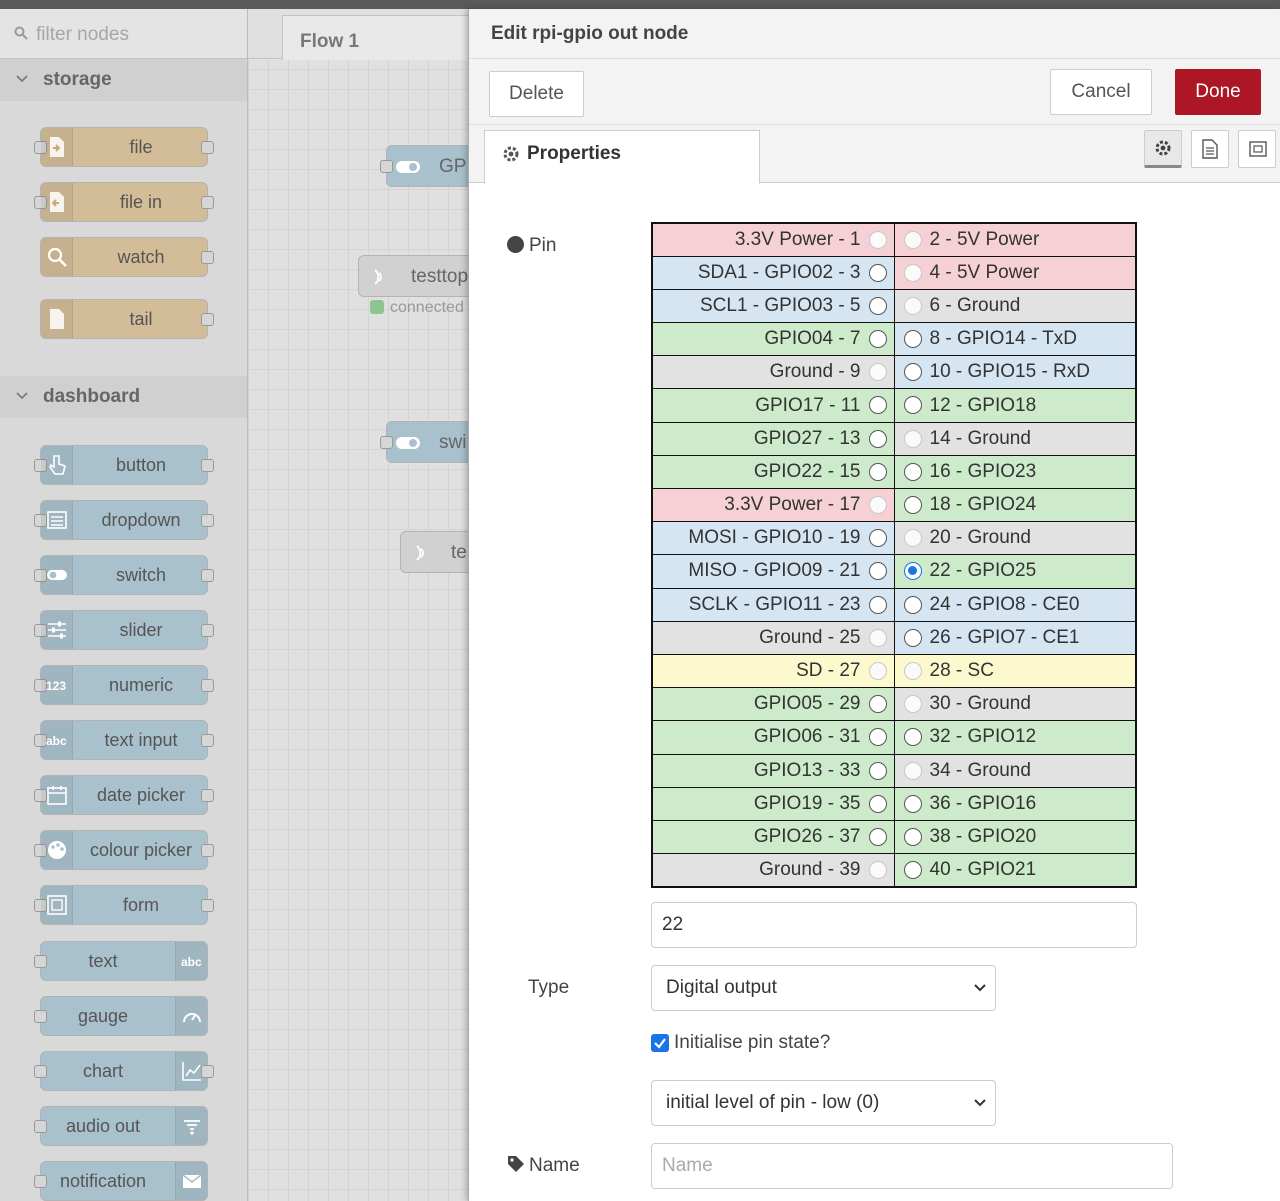  Describe the element at coordinates (124, 202) in the screenshot. I see `palette-node-file-in: file in` at that location.